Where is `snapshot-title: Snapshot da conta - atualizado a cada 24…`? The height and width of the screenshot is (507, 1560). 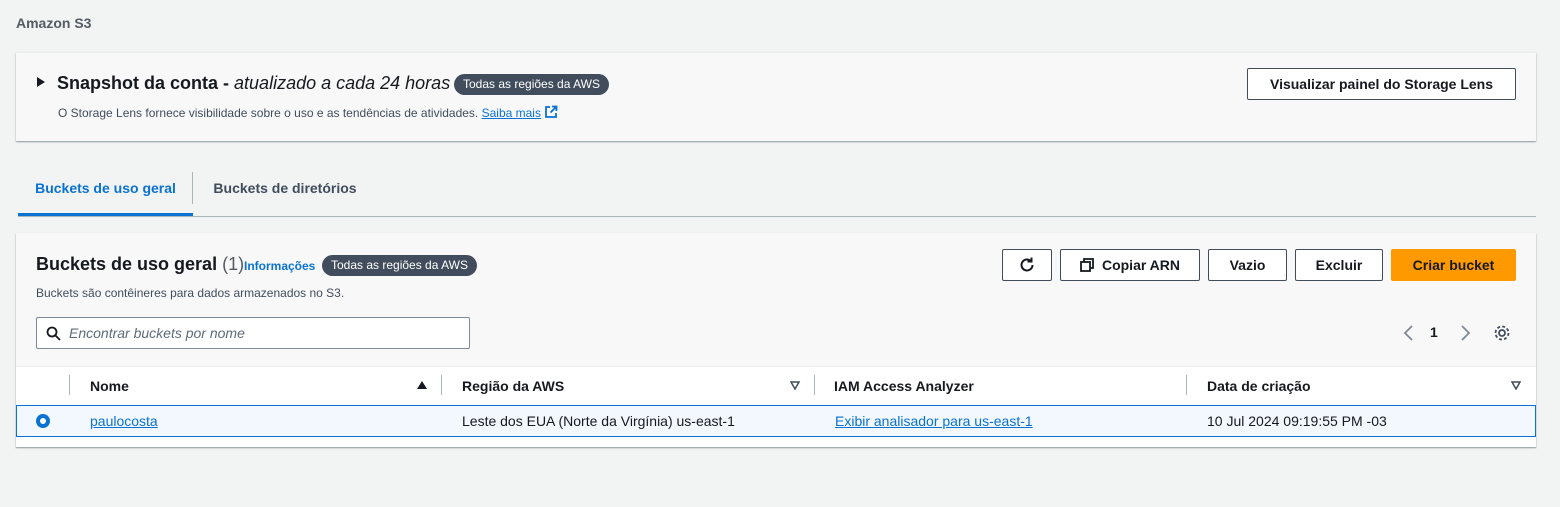
snapshot-title: Snapshot da conta - atualizado a cada 24… is located at coordinates (253, 83).